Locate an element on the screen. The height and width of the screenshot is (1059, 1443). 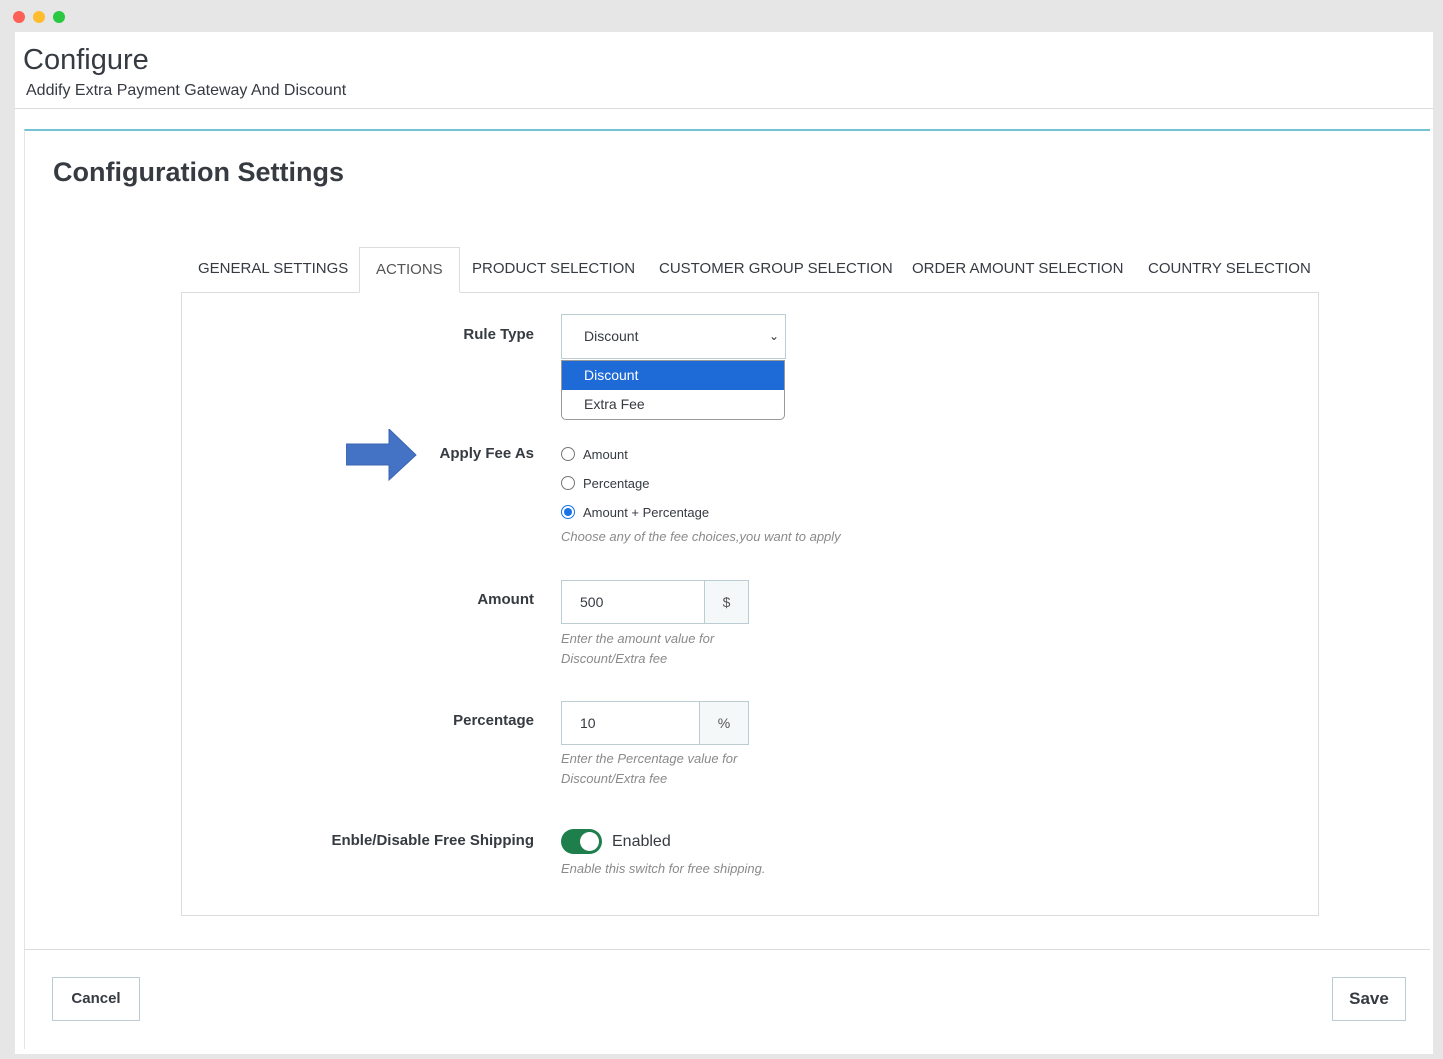
apply-fee-as-label: Apply Fee As is located at coordinates (486, 453).